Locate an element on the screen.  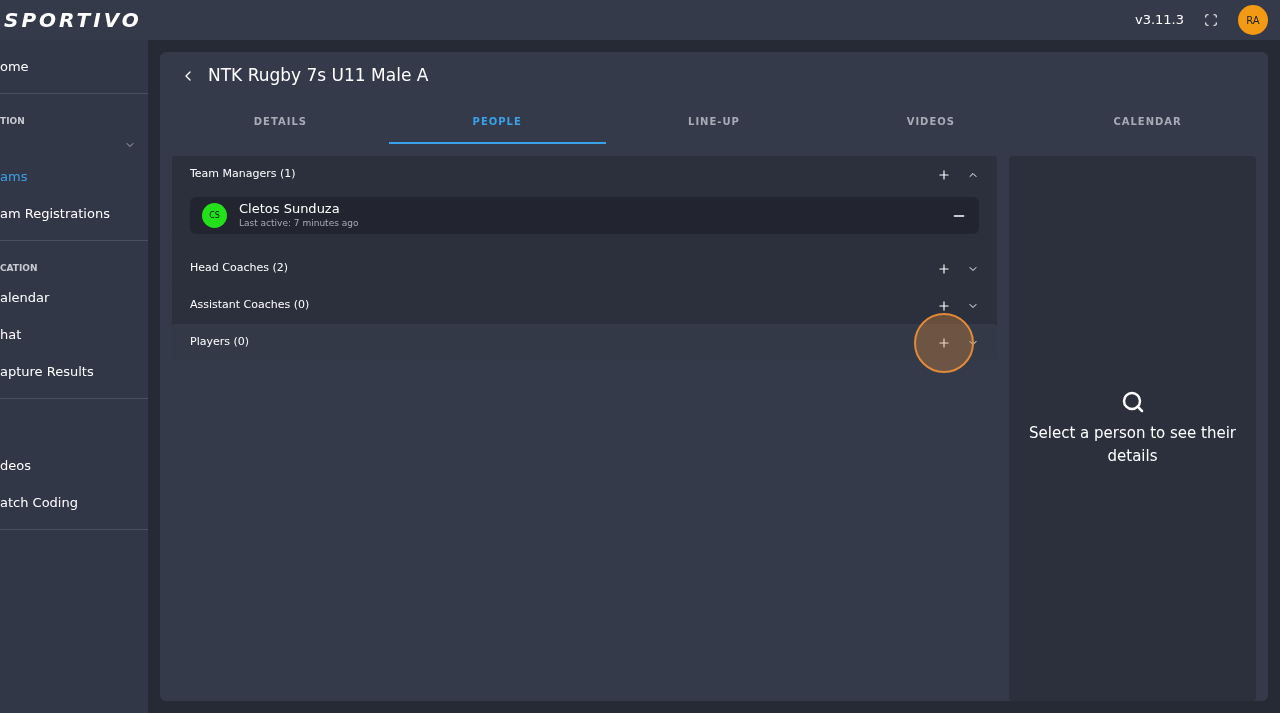
sidebar-item: deos is located at coordinates (74, 465).